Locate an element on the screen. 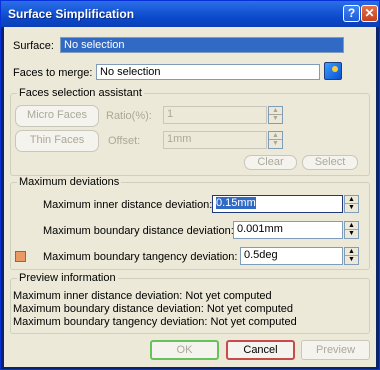 Image resolution: width=380 pixels, height=370 pixels. tangency-deviation-spinner: ▲ ▼ is located at coordinates (351, 256).